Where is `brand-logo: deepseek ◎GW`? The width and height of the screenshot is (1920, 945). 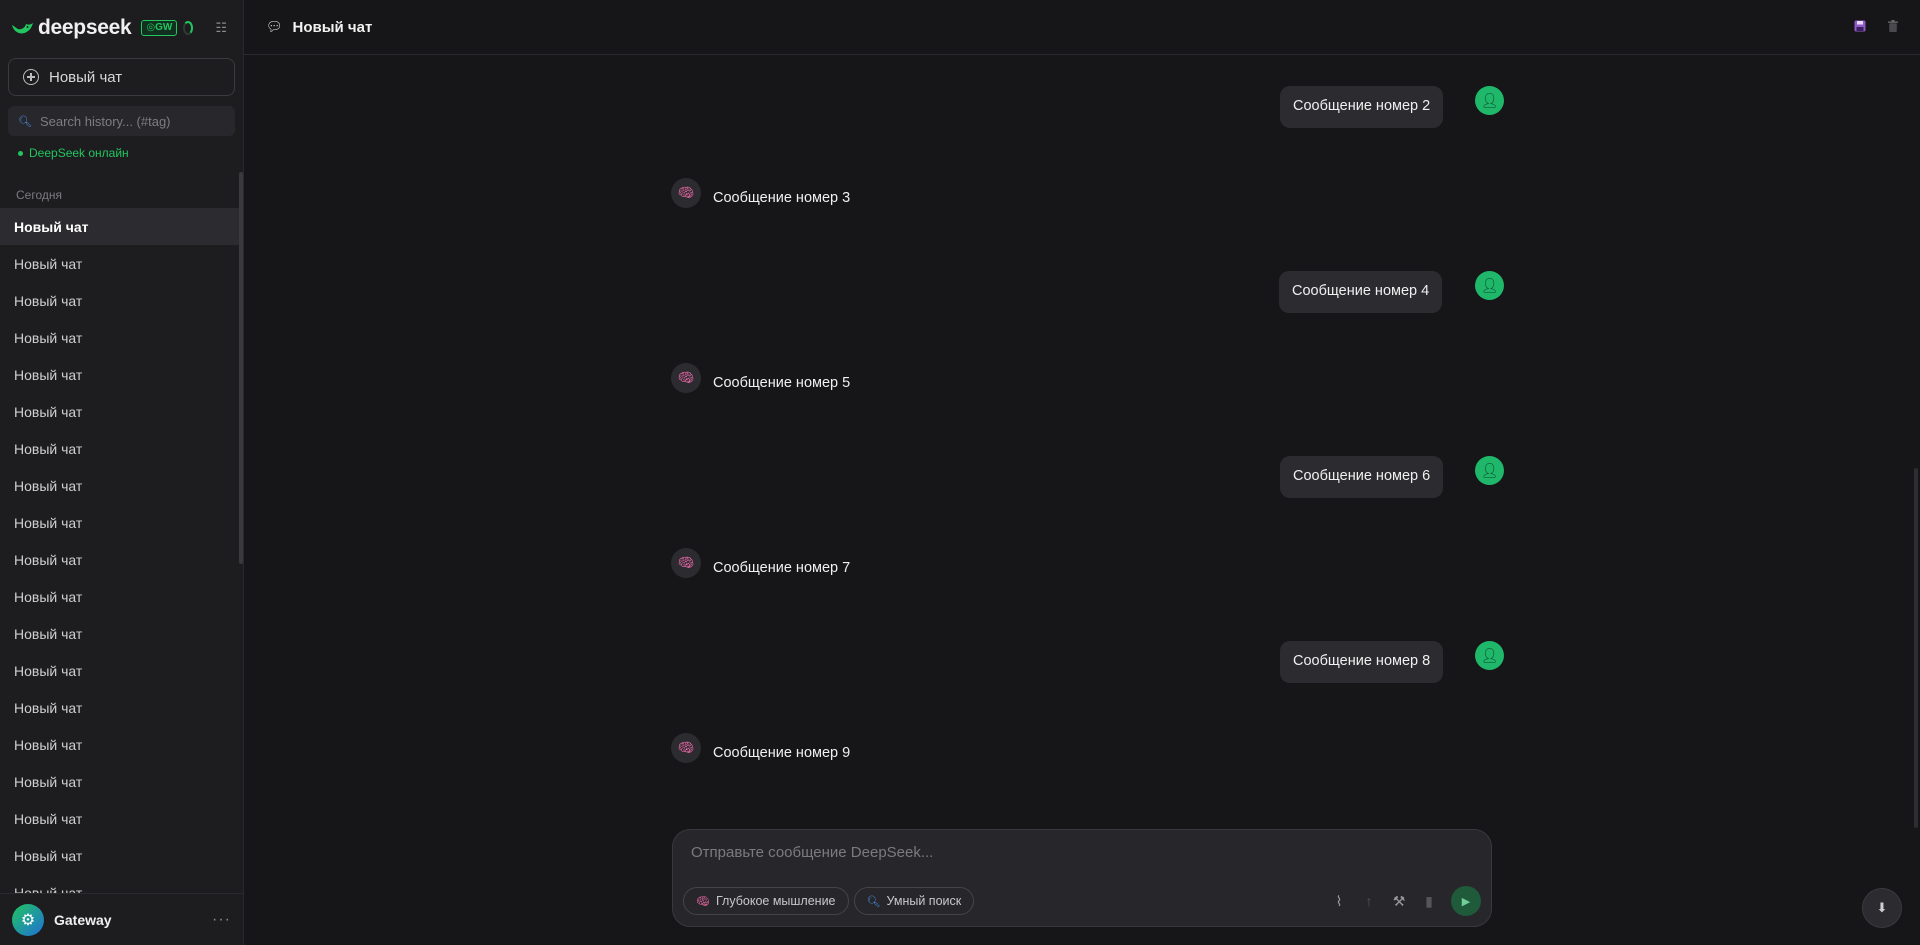 brand-logo: deepseek ◎GW is located at coordinates (94, 28).